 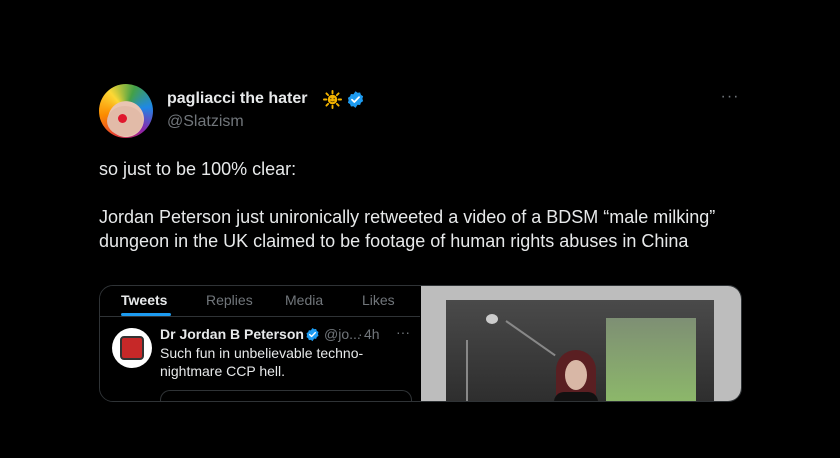 What do you see at coordinates (372, 334) in the screenshot?
I see `embed-timestamp: 4h` at bounding box center [372, 334].